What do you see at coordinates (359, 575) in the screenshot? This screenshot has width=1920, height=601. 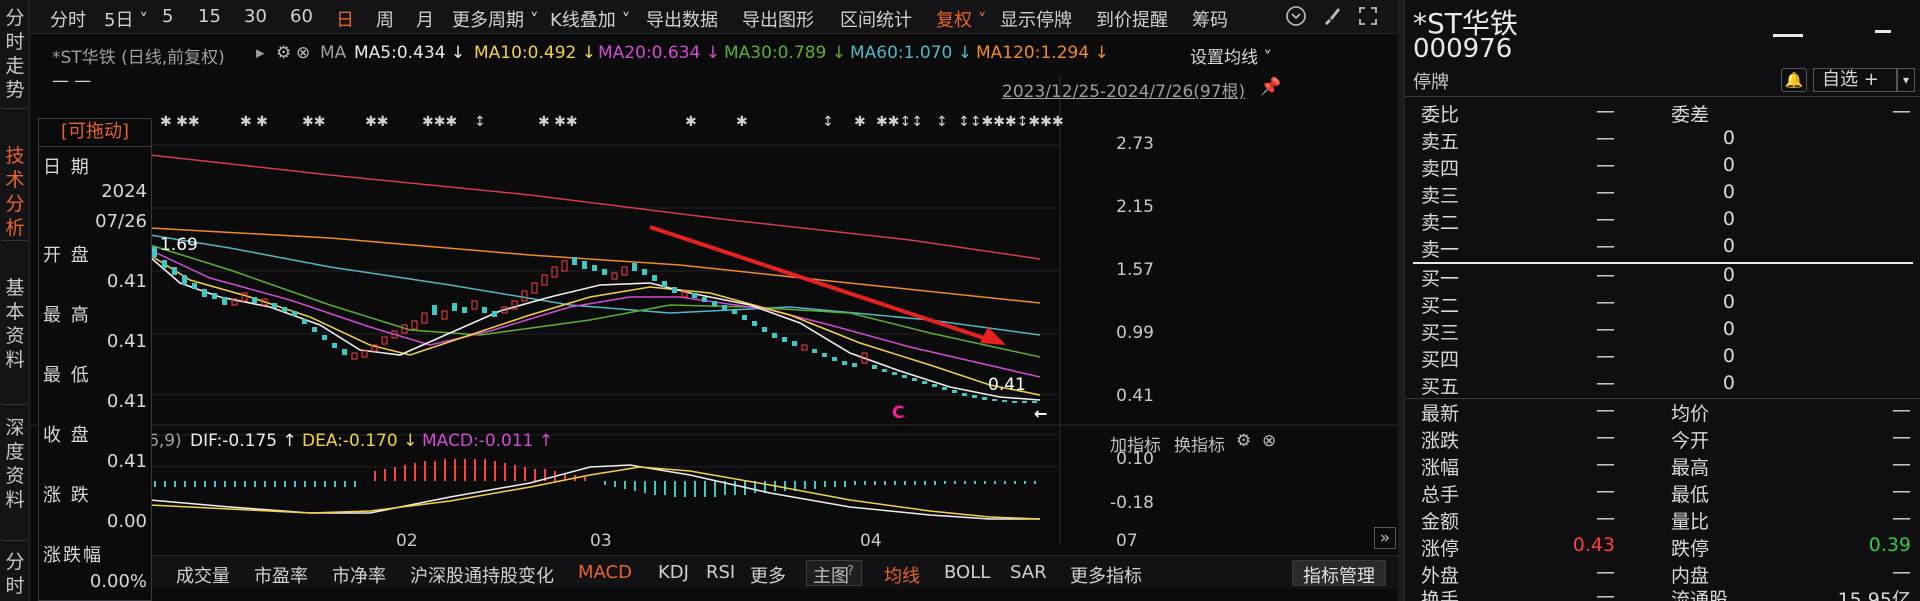 I see `tab-pb: 市净率` at bounding box center [359, 575].